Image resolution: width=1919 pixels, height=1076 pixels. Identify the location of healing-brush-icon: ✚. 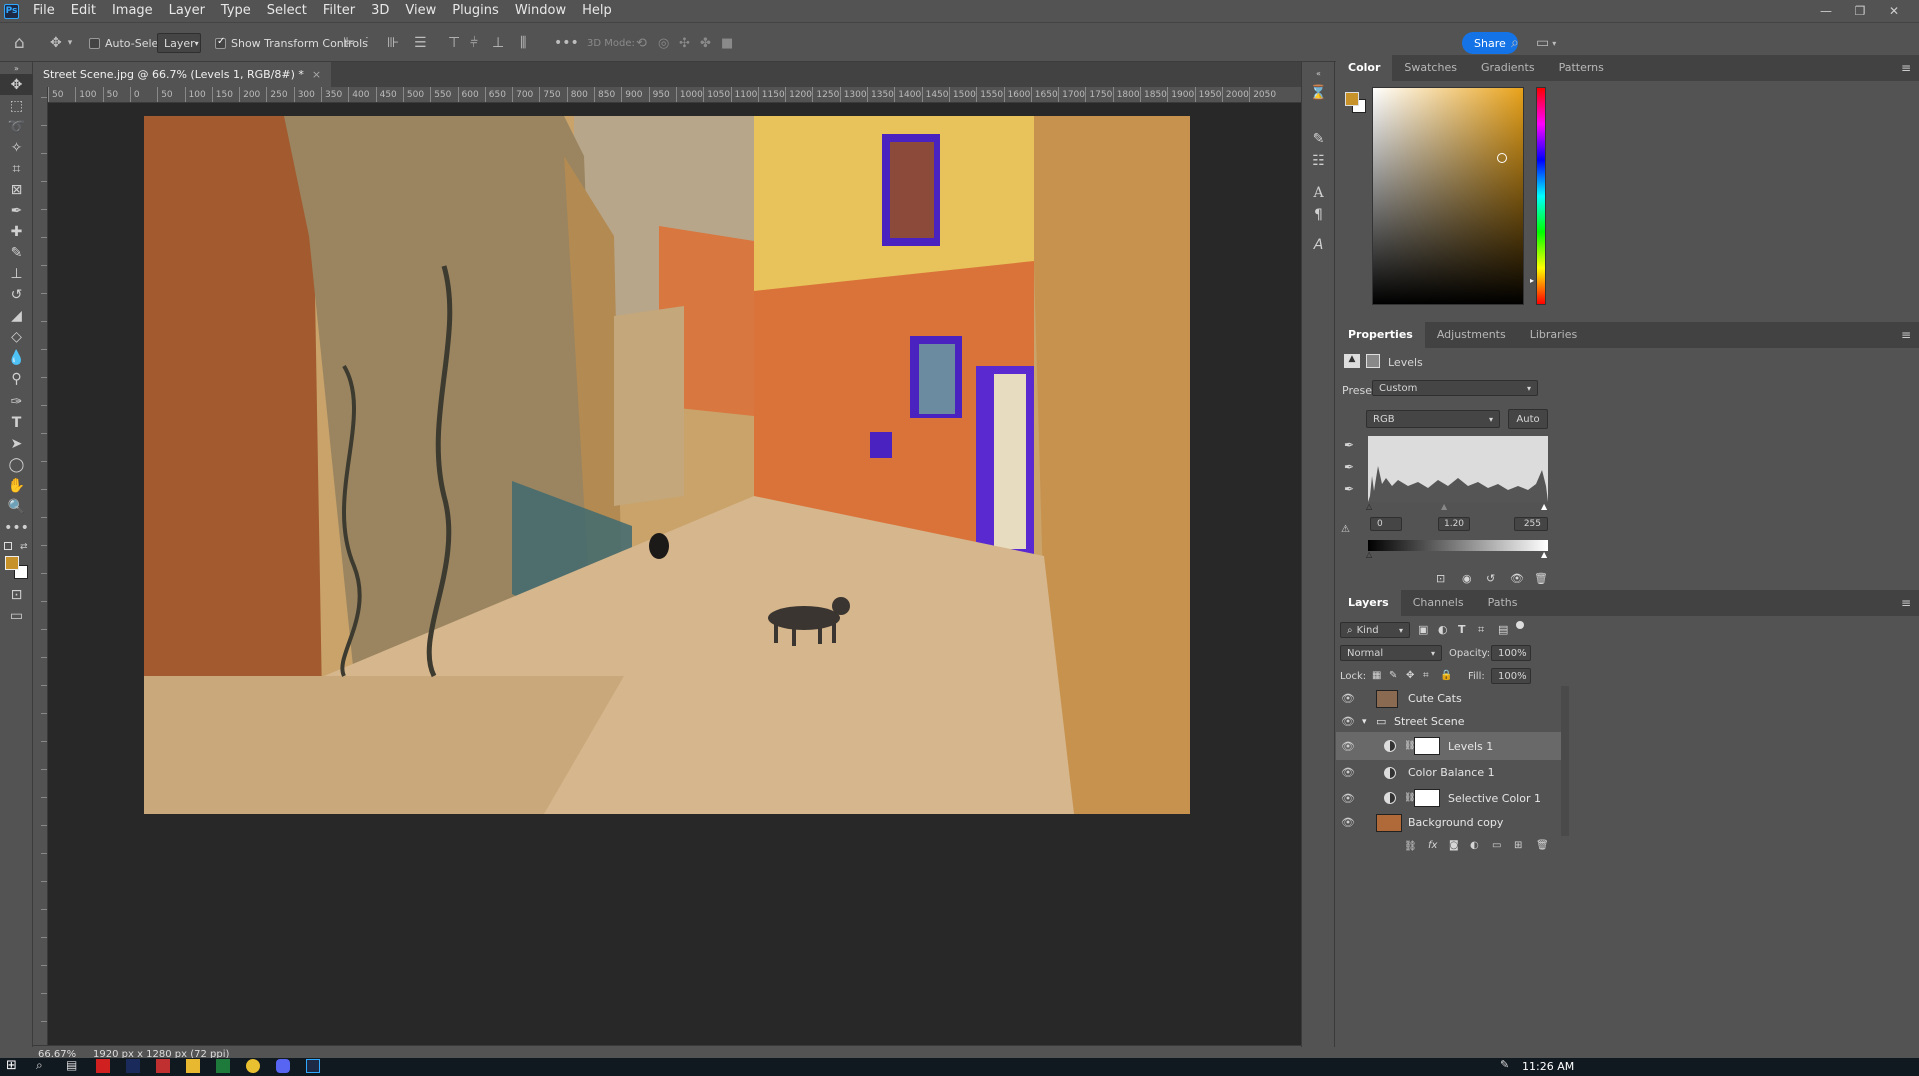
(16, 231).